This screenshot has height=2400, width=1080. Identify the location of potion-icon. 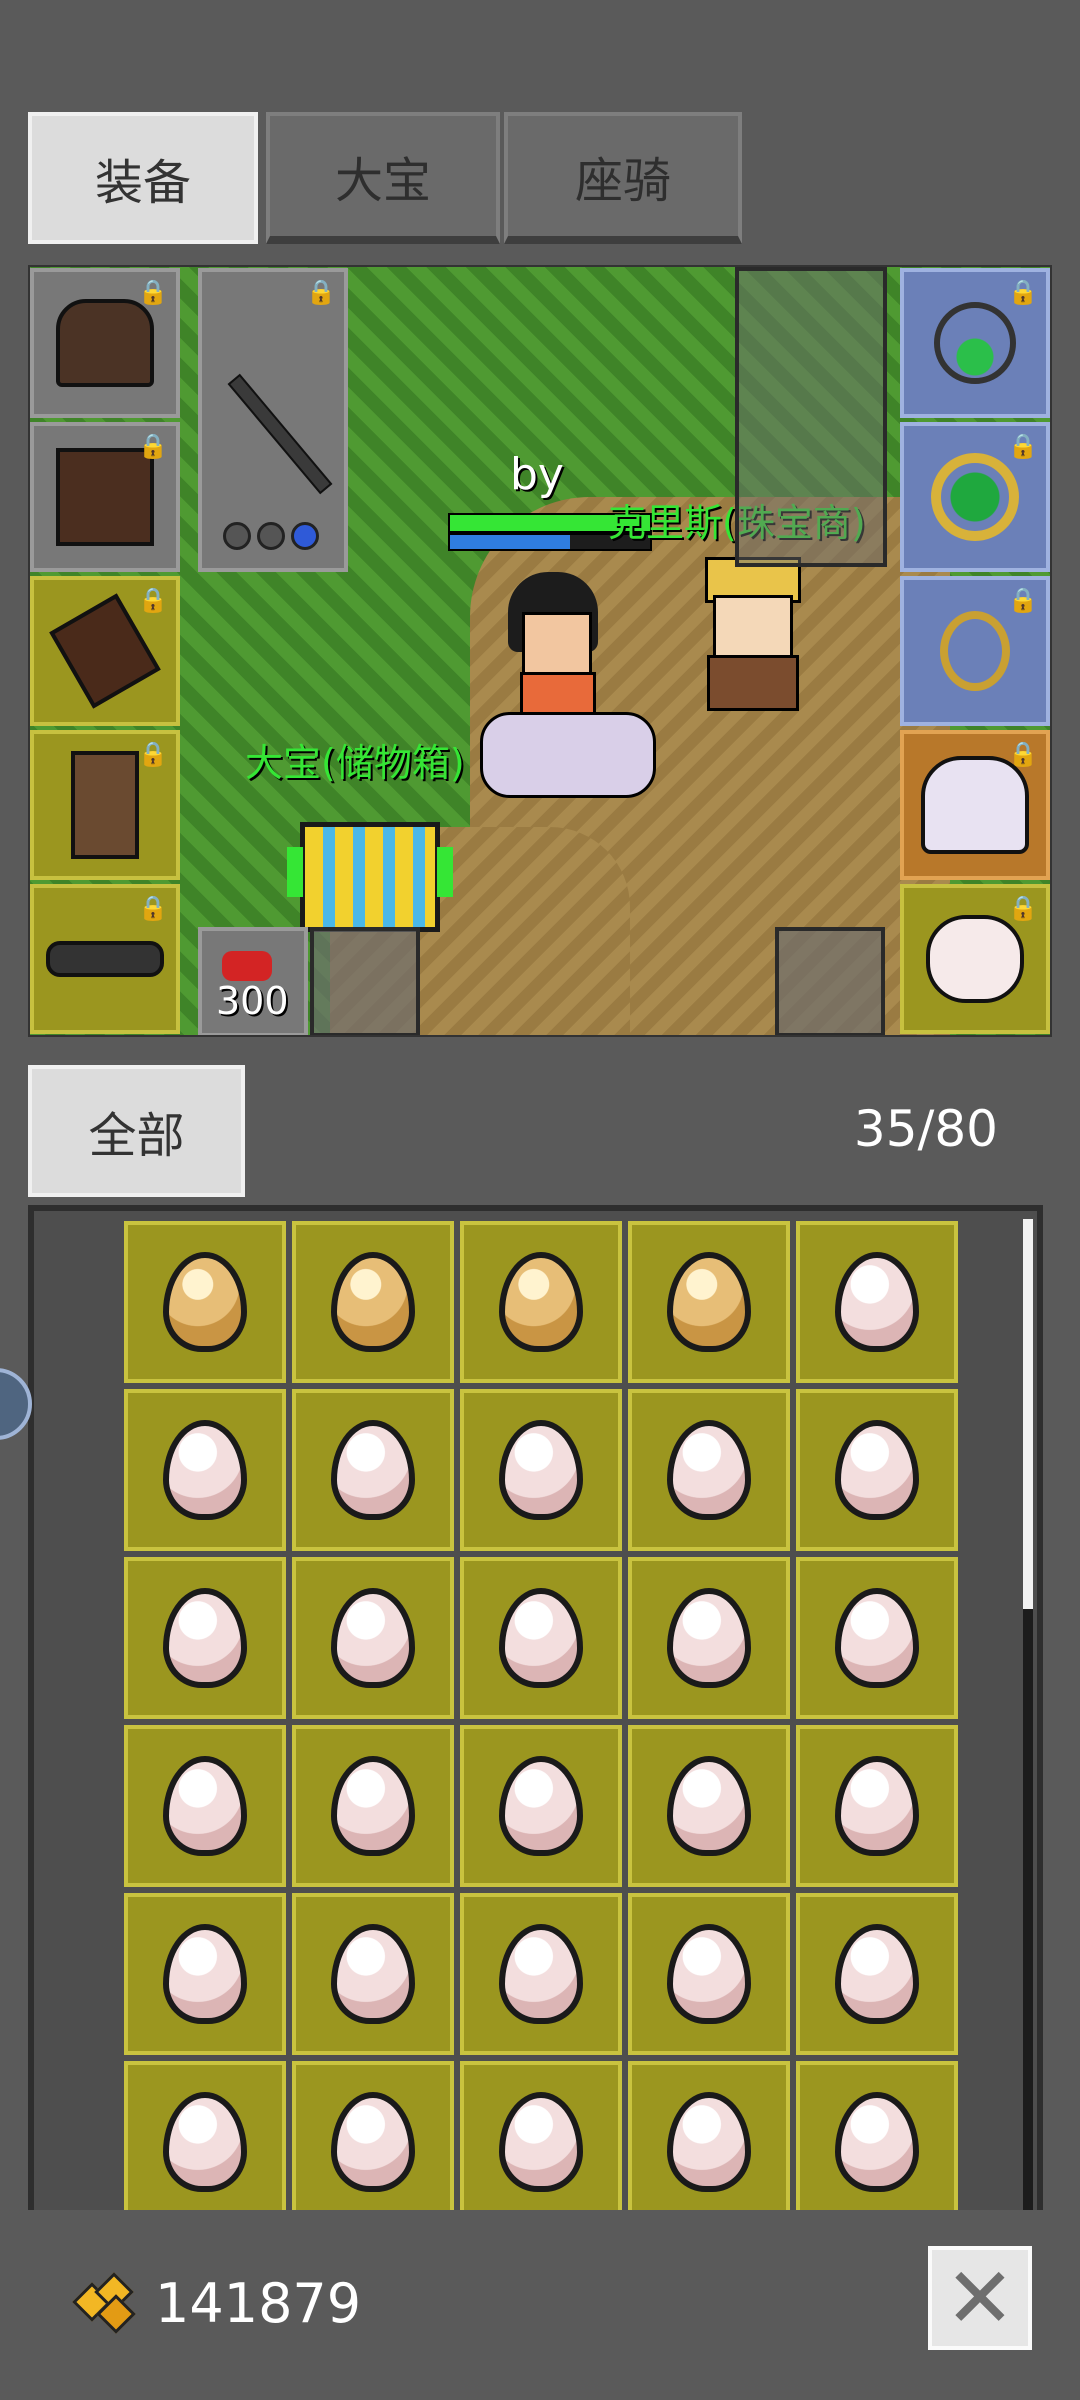
(247, 966).